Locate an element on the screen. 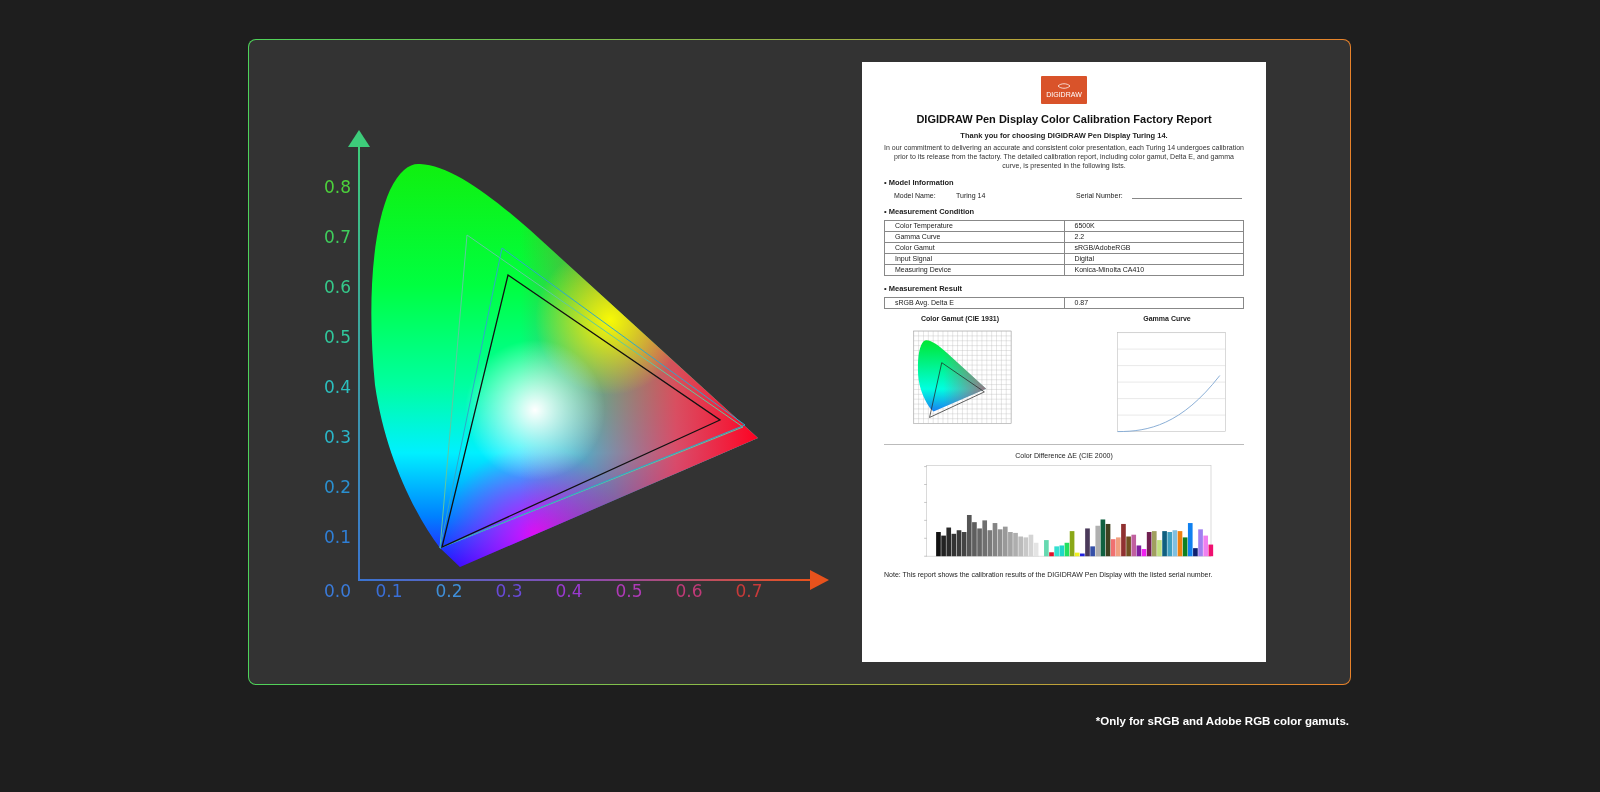 The width and height of the screenshot is (1600, 792). axis-tick-label: 0.8 is located at coordinates (337, 187).